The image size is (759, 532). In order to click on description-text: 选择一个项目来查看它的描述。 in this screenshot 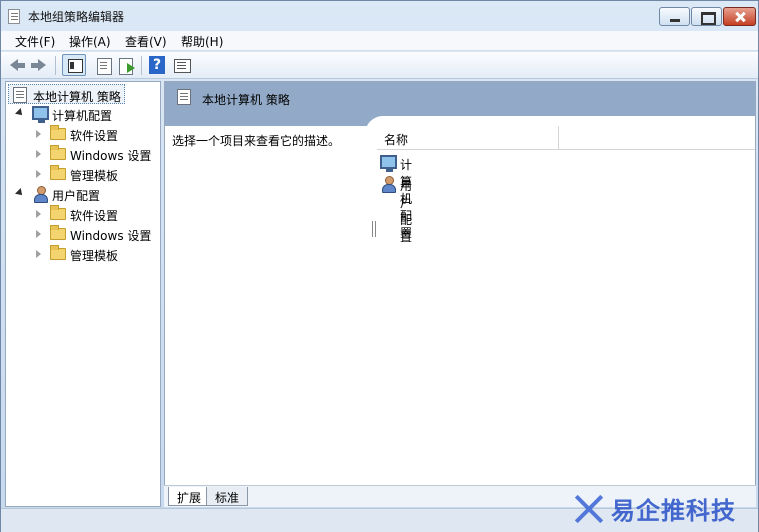, I will do `click(256, 141)`.